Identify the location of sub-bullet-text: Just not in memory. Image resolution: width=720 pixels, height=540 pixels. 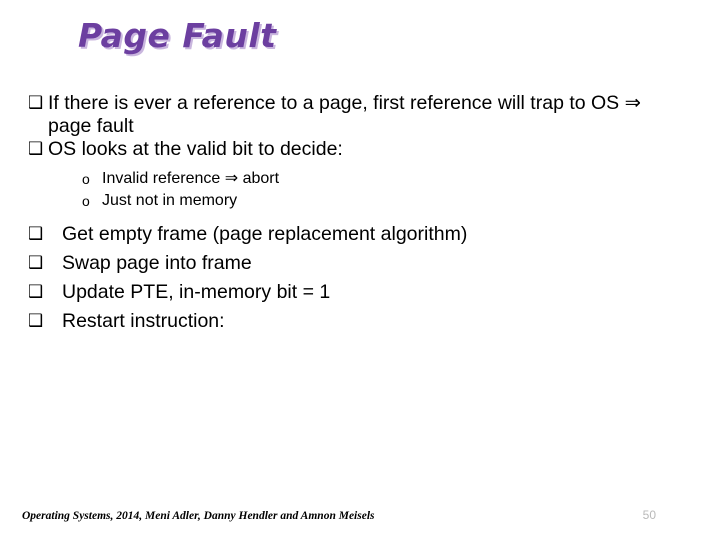
(170, 200).